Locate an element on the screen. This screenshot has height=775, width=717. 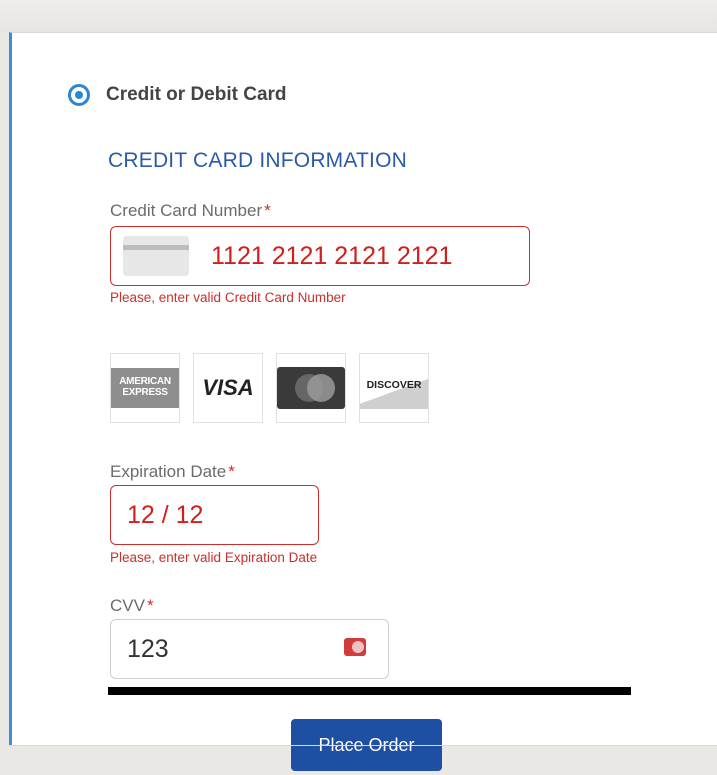
mastercard-logo is located at coordinates (311, 388).